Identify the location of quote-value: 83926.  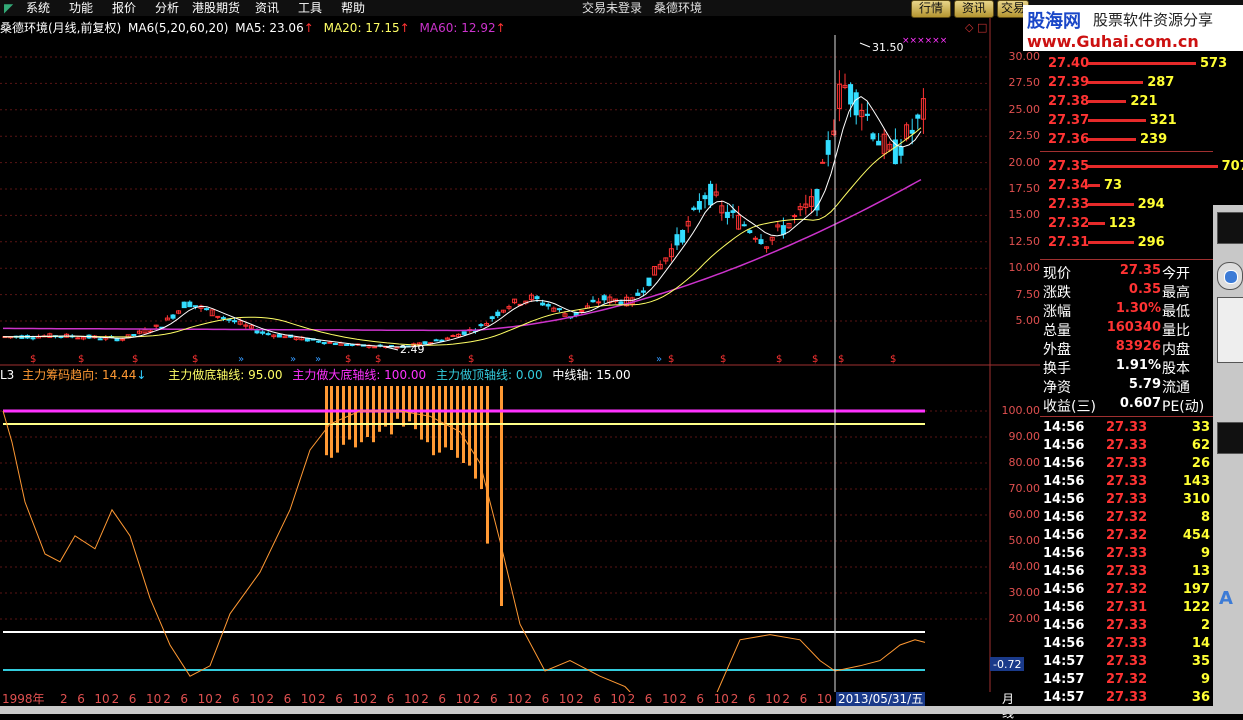
(1138, 346).